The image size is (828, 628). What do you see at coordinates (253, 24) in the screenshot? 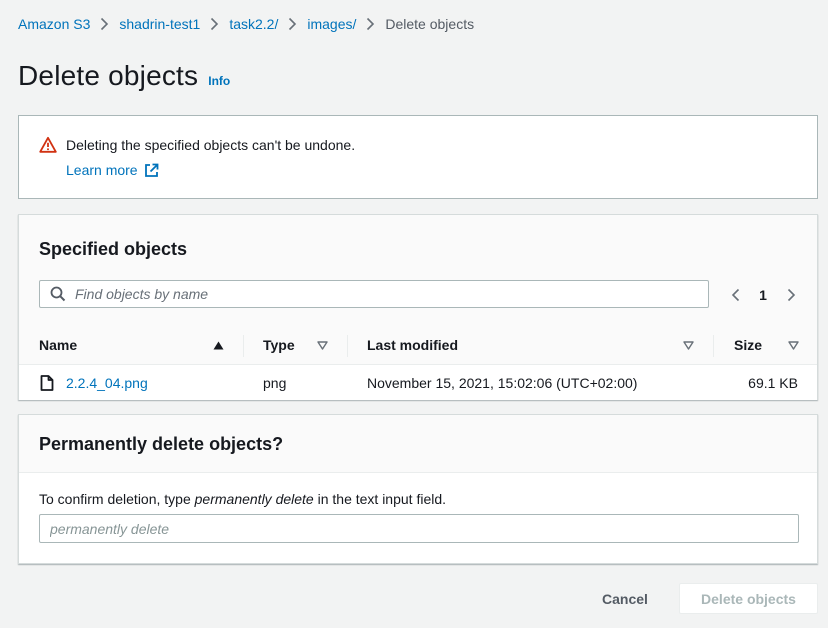
I see `breadcrumb-folder-task: task2.2/` at bounding box center [253, 24].